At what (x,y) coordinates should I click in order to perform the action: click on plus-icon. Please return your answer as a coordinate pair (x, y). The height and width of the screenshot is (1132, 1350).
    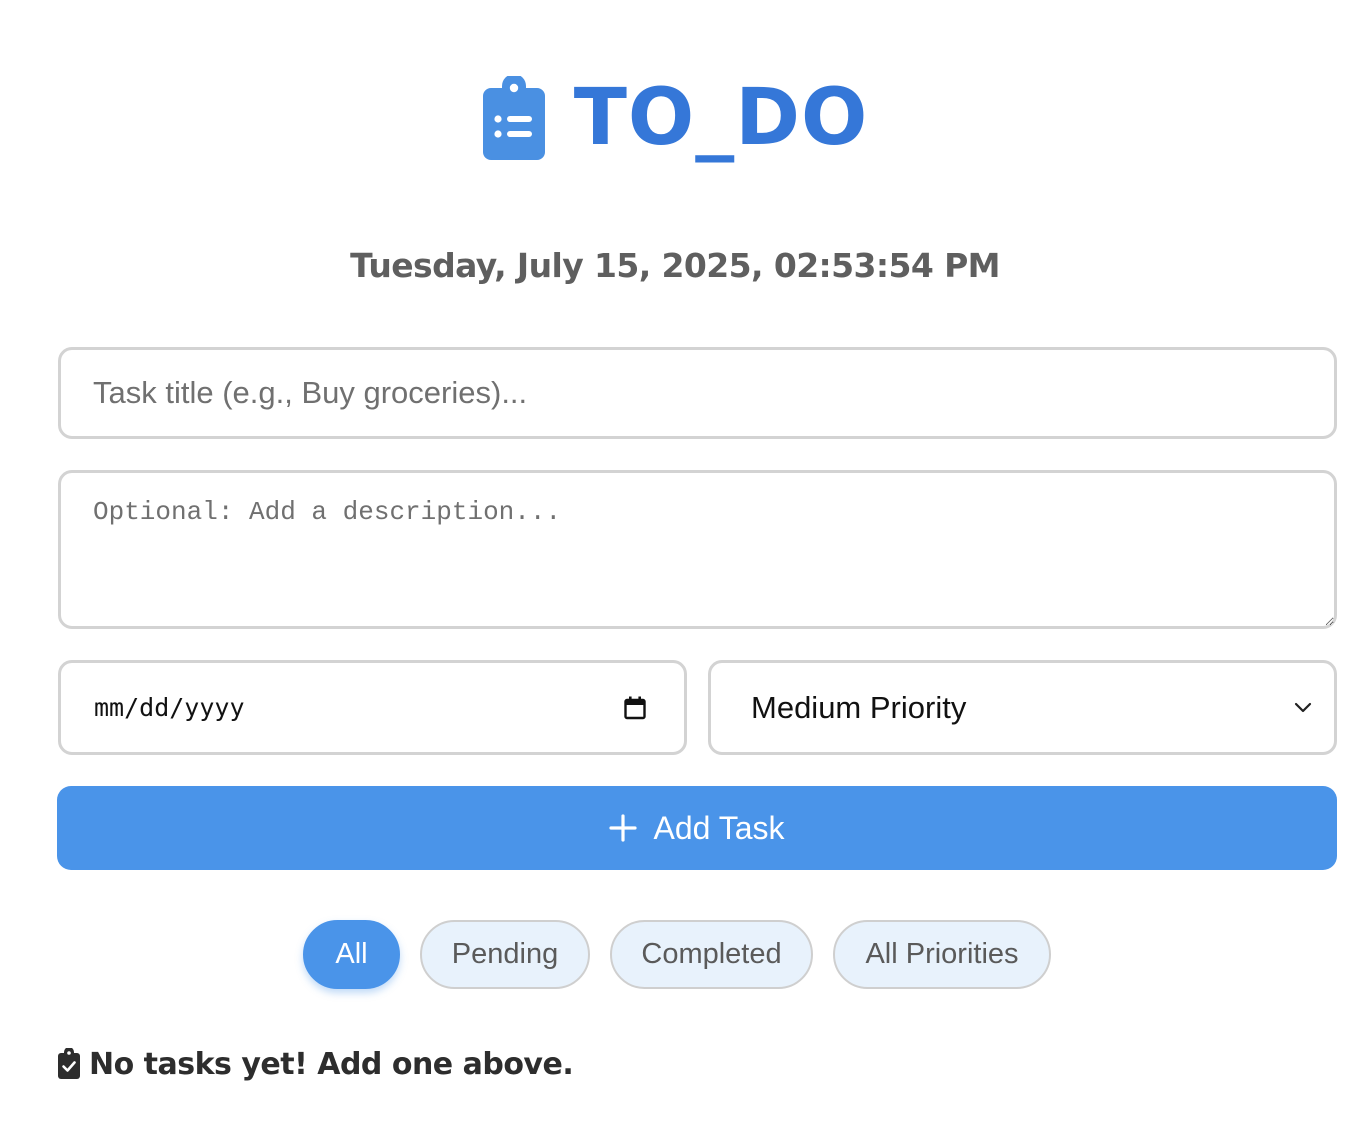
    Looking at the image, I should click on (623, 828).